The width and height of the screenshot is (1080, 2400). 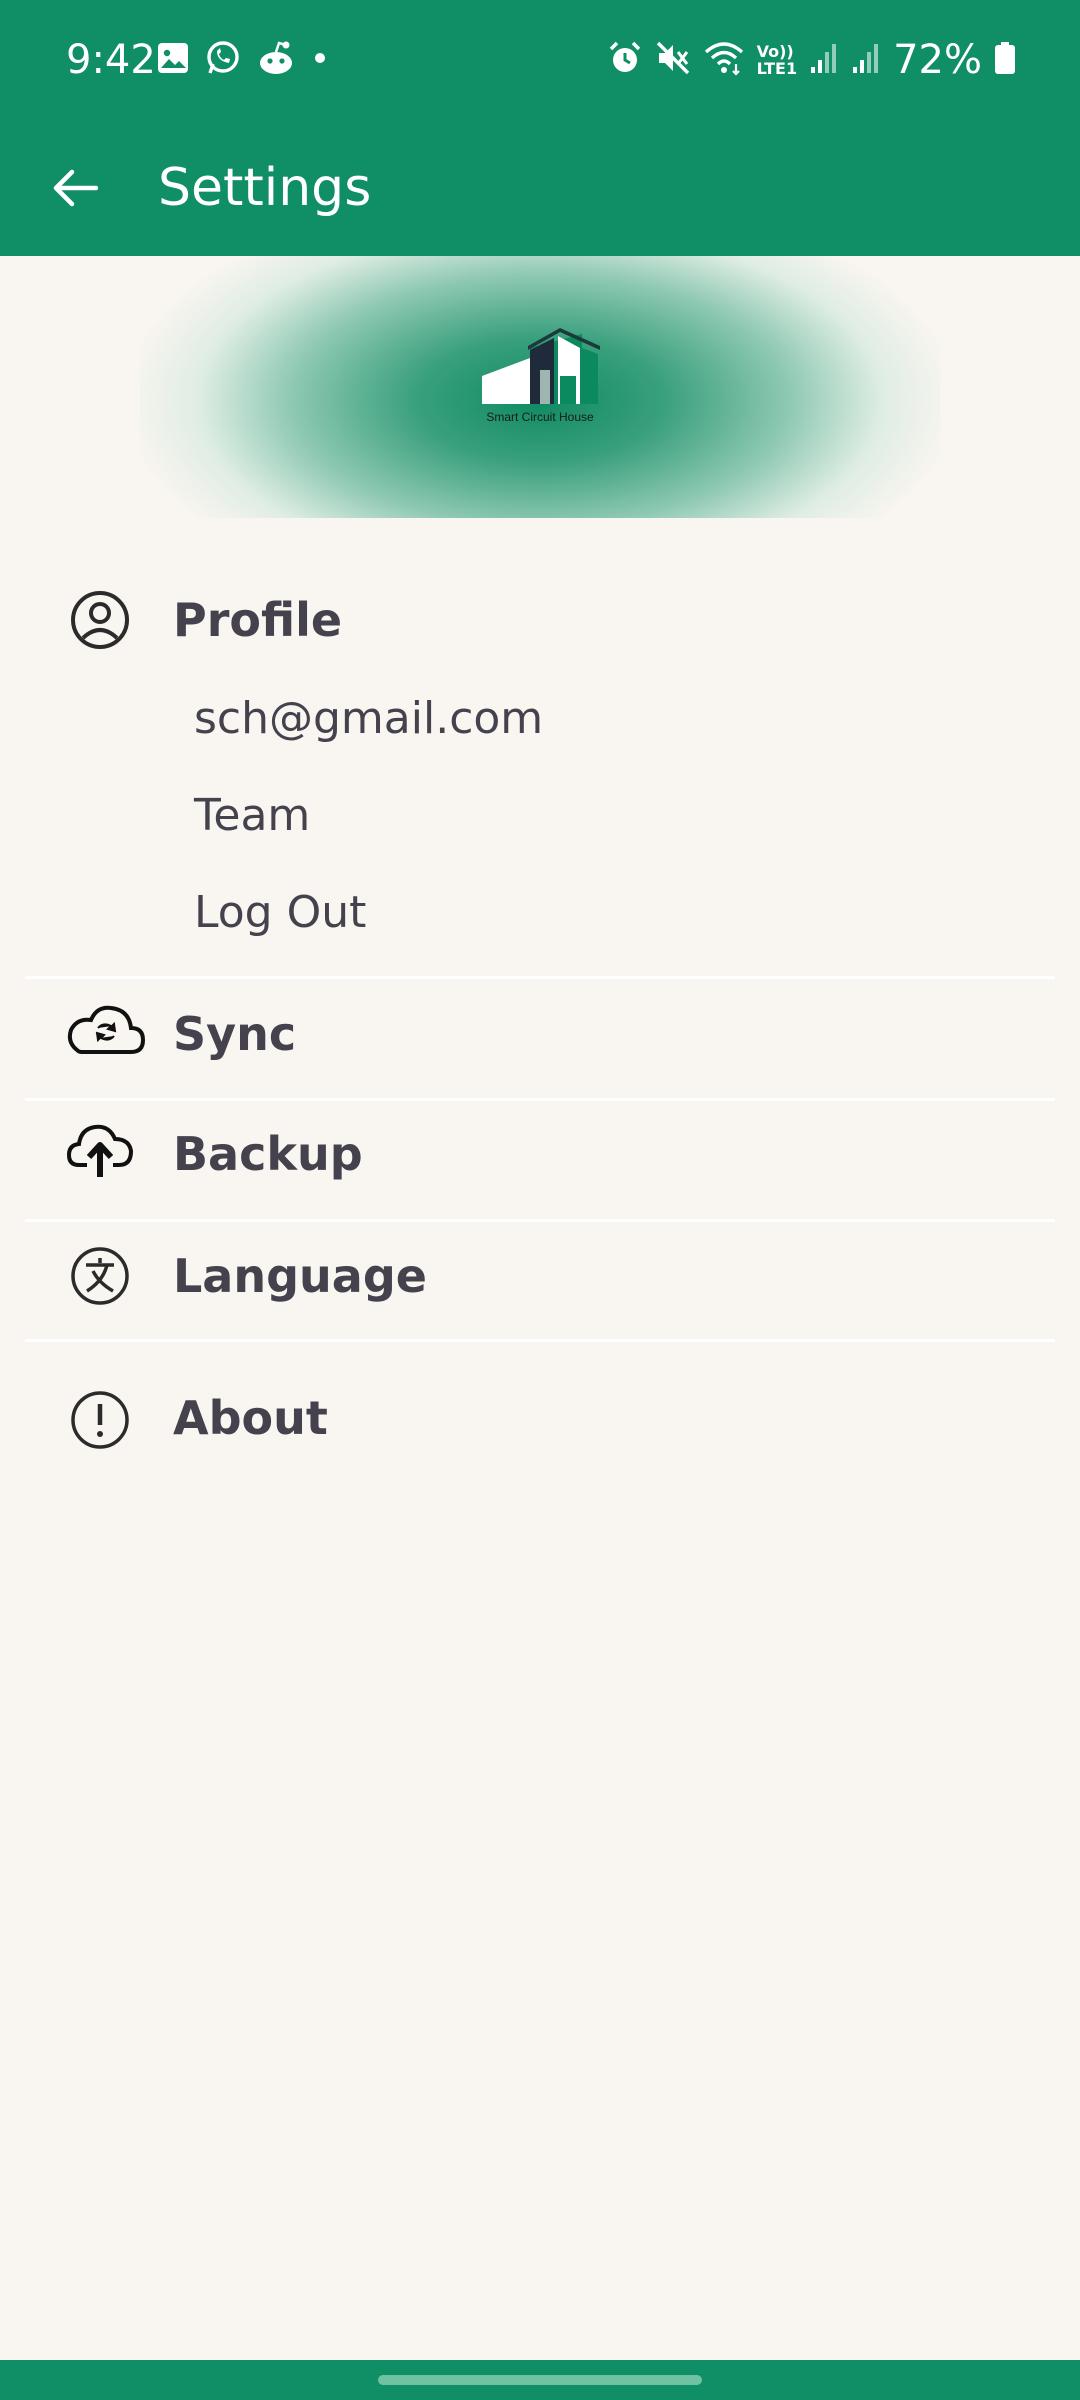 I want to click on gallery-icon, so click(x=173, y=60).